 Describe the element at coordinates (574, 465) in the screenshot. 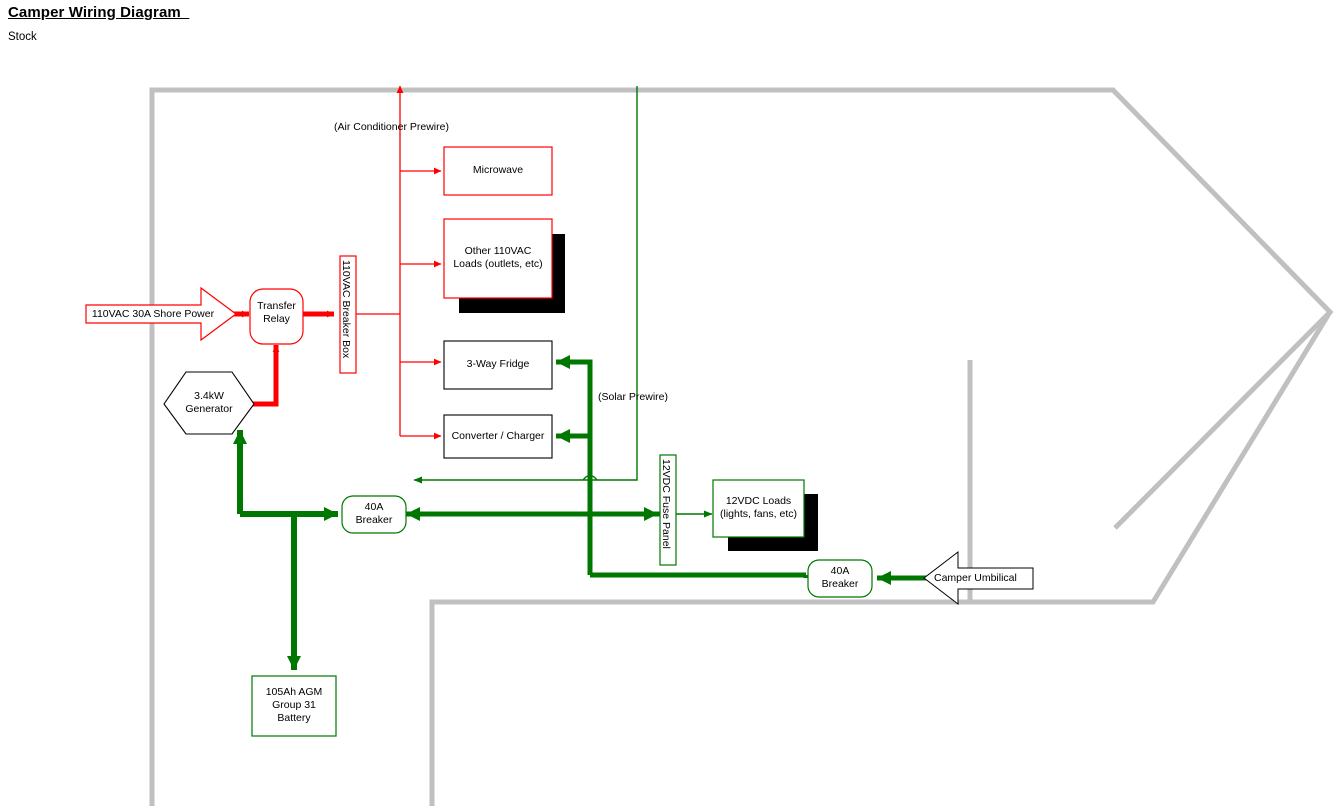

I see `wire-converter-fridge-riser` at that location.